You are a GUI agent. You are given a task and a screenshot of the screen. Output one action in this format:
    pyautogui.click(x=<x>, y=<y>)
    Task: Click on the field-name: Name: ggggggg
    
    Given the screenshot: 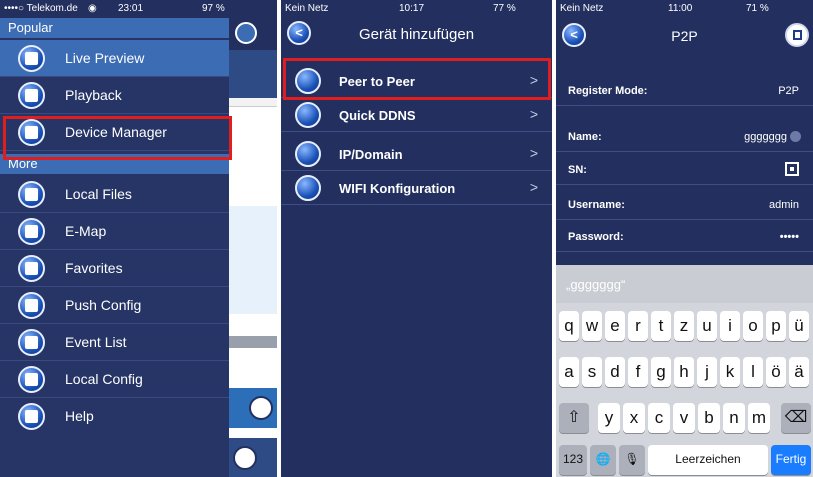 What is the action you would take?
    pyautogui.click(x=684, y=137)
    